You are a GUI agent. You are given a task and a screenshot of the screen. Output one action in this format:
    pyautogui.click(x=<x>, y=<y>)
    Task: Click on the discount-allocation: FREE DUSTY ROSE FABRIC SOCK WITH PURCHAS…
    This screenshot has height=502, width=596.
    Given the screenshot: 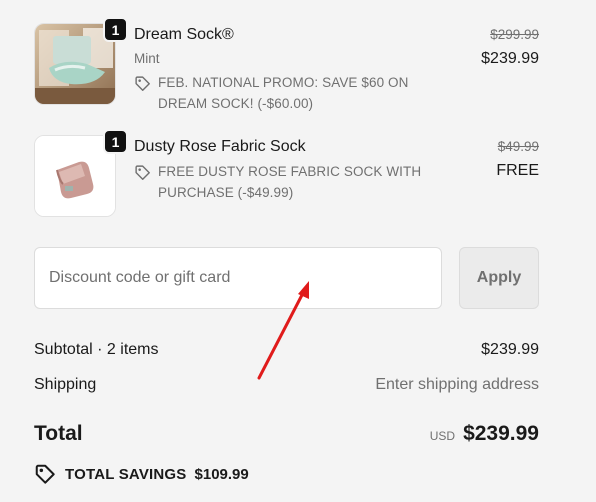 What is the action you would take?
    pyautogui.click(x=294, y=182)
    